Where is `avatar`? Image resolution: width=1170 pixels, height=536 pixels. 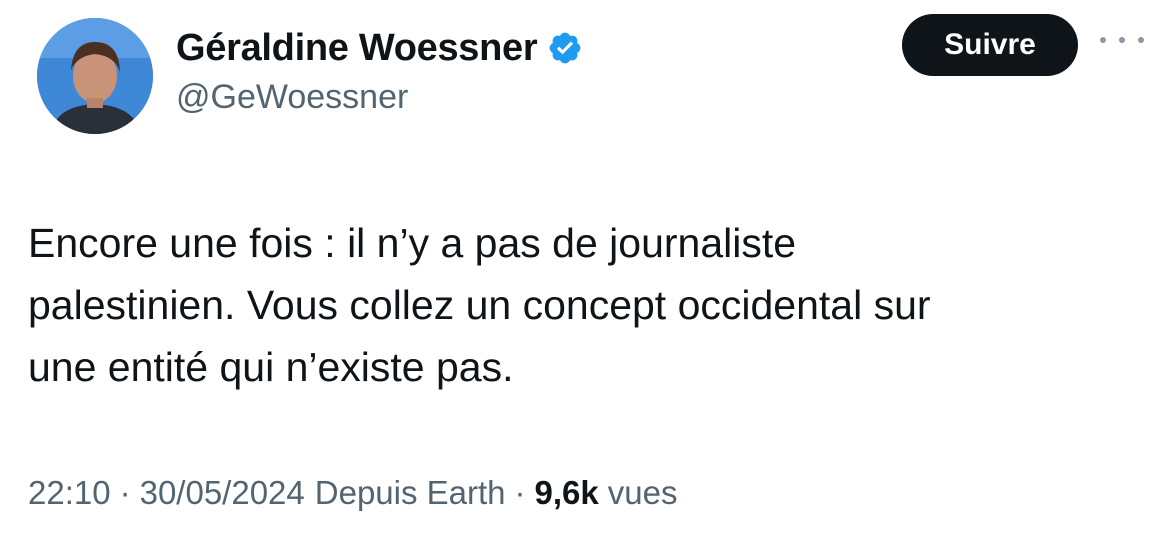
avatar is located at coordinates (95, 76).